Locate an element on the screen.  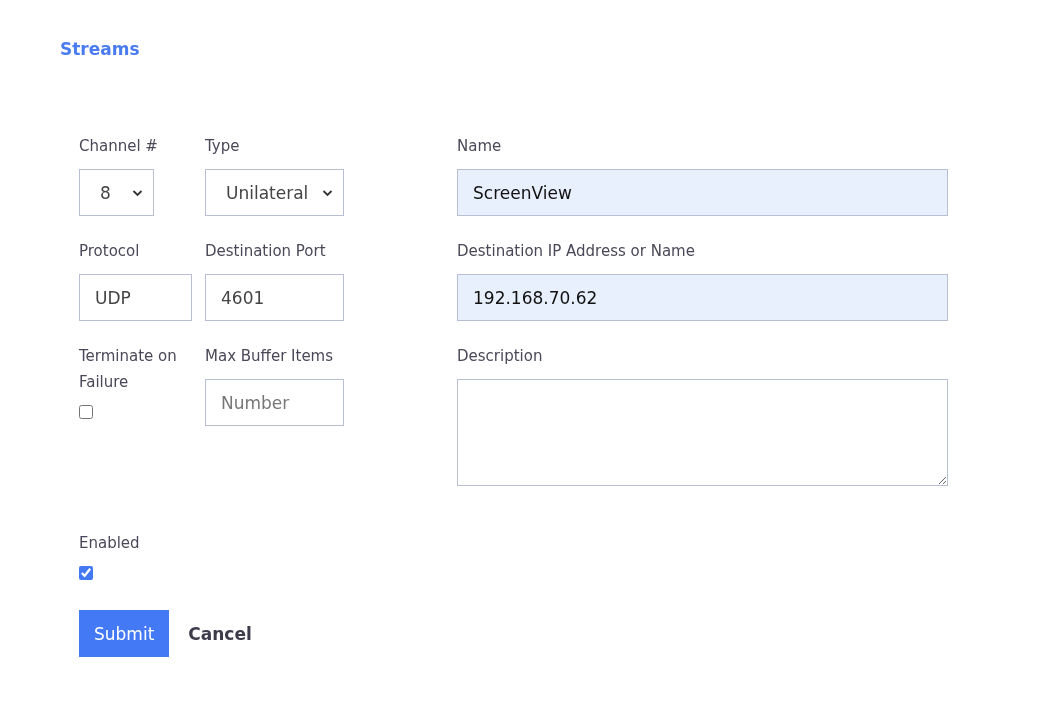
input-field: ScreenView is located at coordinates (702, 192).